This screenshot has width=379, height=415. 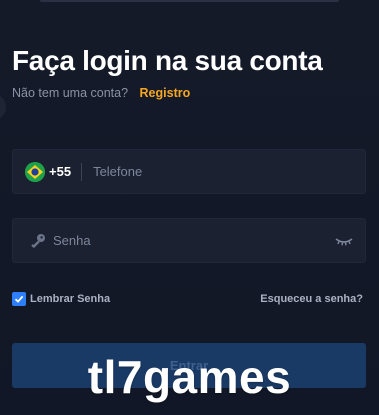 I want to click on page-title: Faça login na sua conta, so click(x=167, y=60).